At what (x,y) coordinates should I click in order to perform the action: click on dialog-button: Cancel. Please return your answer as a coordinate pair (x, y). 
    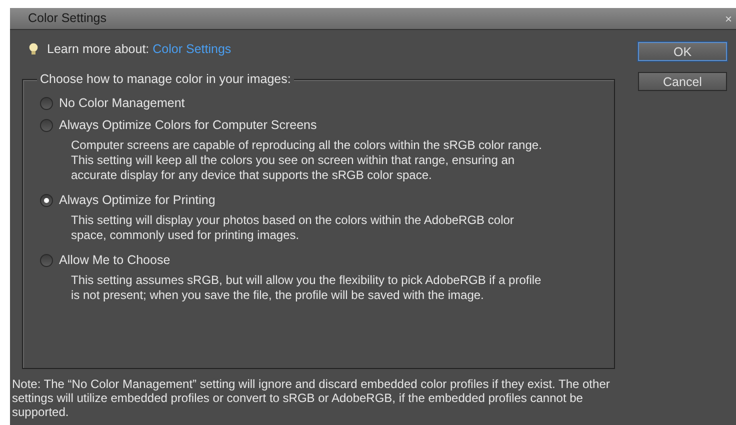
    Looking at the image, I should click on (682, 81).